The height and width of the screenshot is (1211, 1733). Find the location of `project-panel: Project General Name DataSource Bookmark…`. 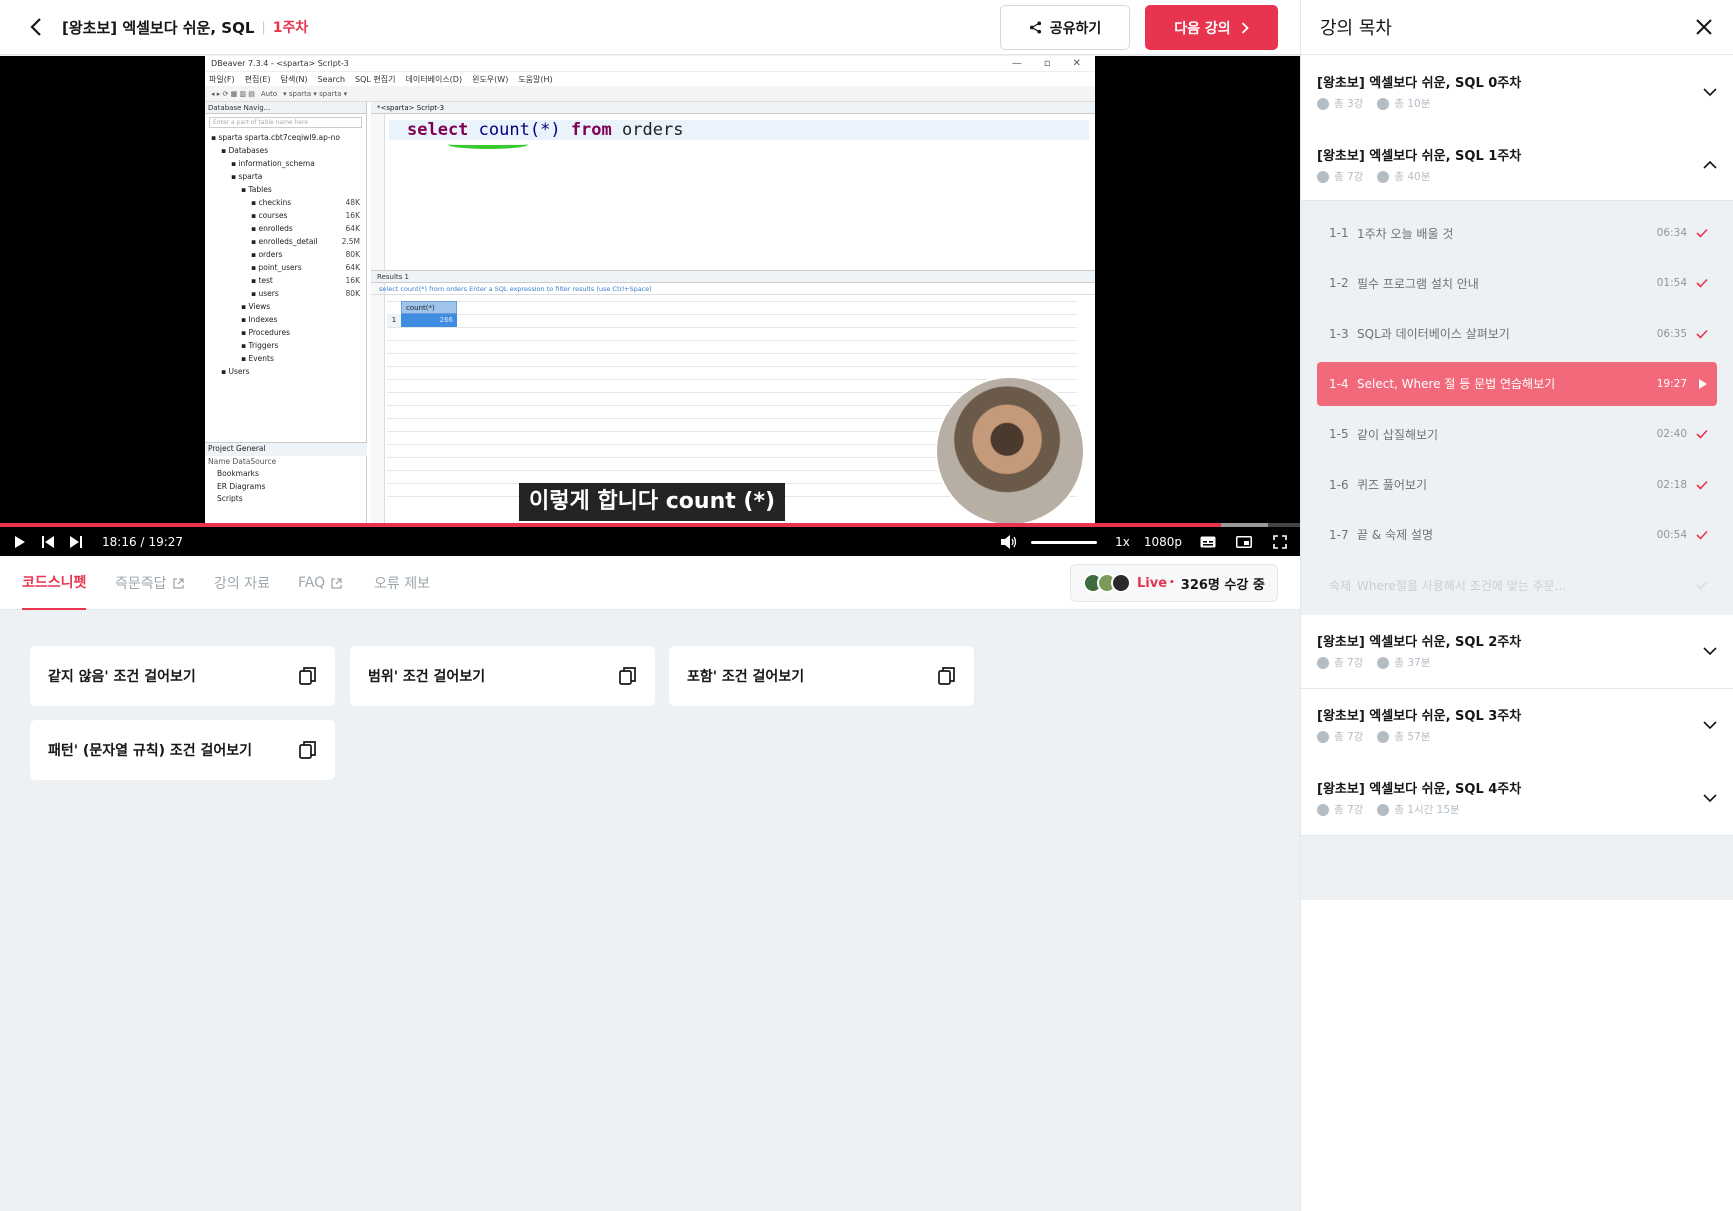

project-panel: Project General Name DataSource Bookmark… is located at coordinates (286, 474).